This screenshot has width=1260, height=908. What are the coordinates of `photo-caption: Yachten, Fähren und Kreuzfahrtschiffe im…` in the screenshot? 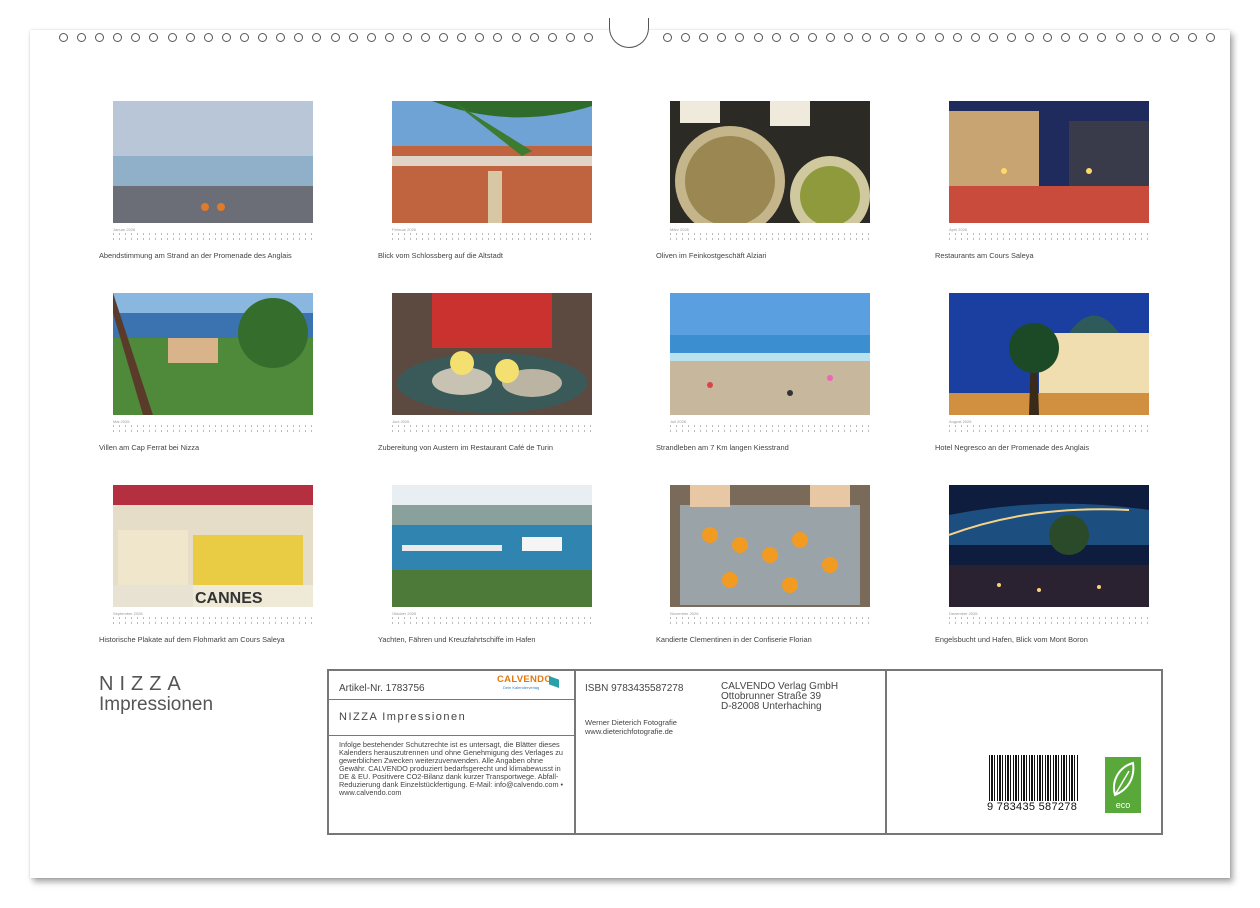 It's located at (457, 639).